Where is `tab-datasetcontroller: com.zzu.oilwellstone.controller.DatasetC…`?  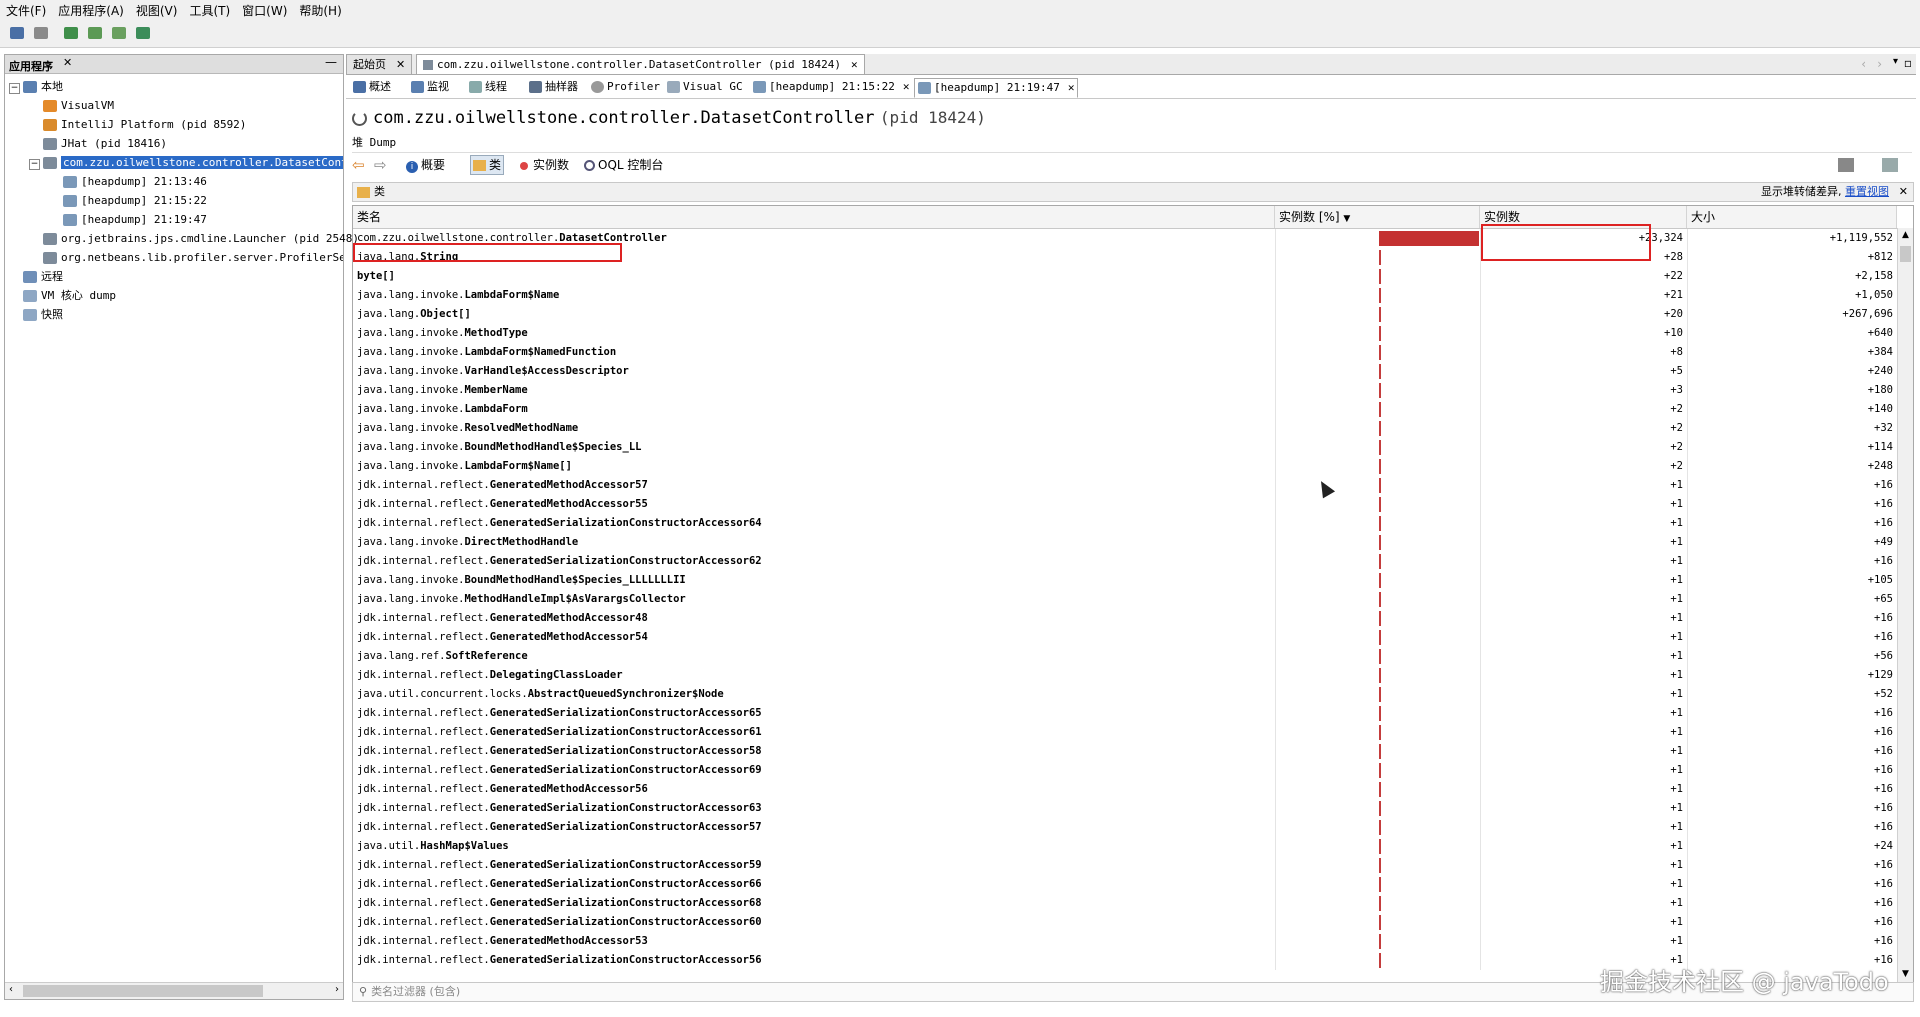 tab-datasetcontroller: com.zzu.oilwellstone.controller.DatasetC… is located at coordinates (640, 64).